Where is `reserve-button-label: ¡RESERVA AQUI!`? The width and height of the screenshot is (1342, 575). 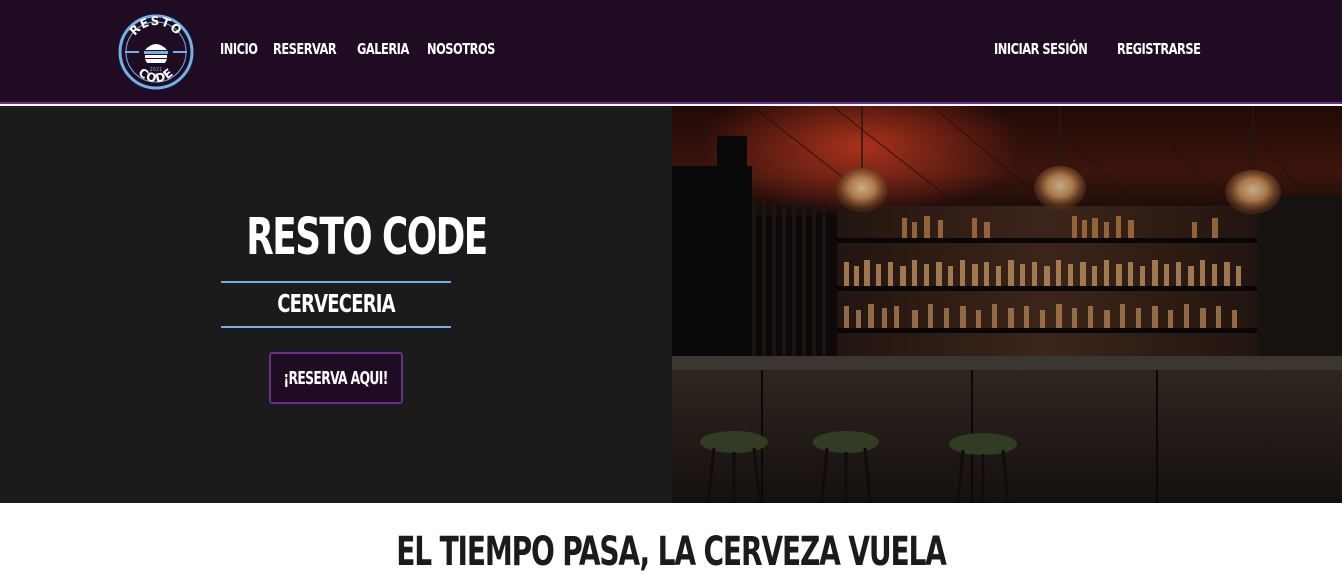 reserve-button-label: ¡RESERVA AQUI! is located at coordinates (336, 378).